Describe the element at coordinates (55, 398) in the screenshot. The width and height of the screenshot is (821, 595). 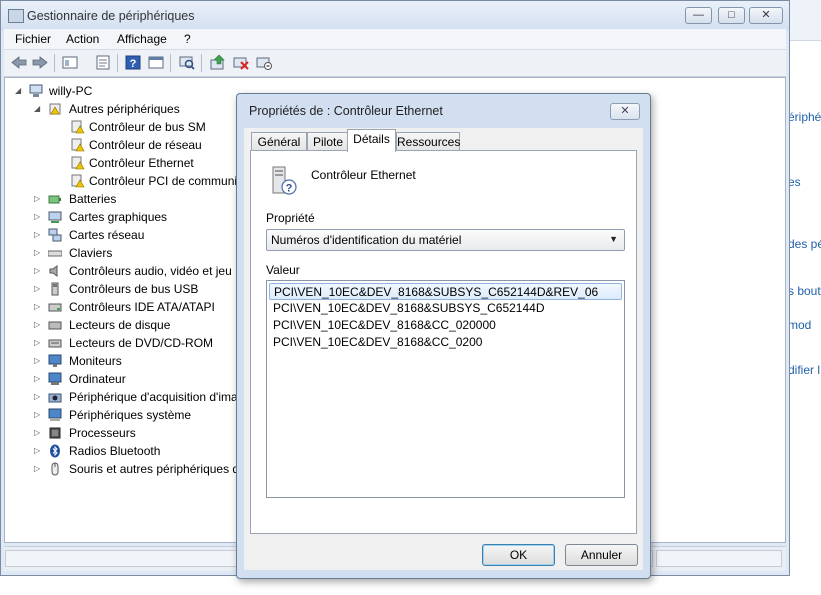
I see `imaging-device-icon` at that location.